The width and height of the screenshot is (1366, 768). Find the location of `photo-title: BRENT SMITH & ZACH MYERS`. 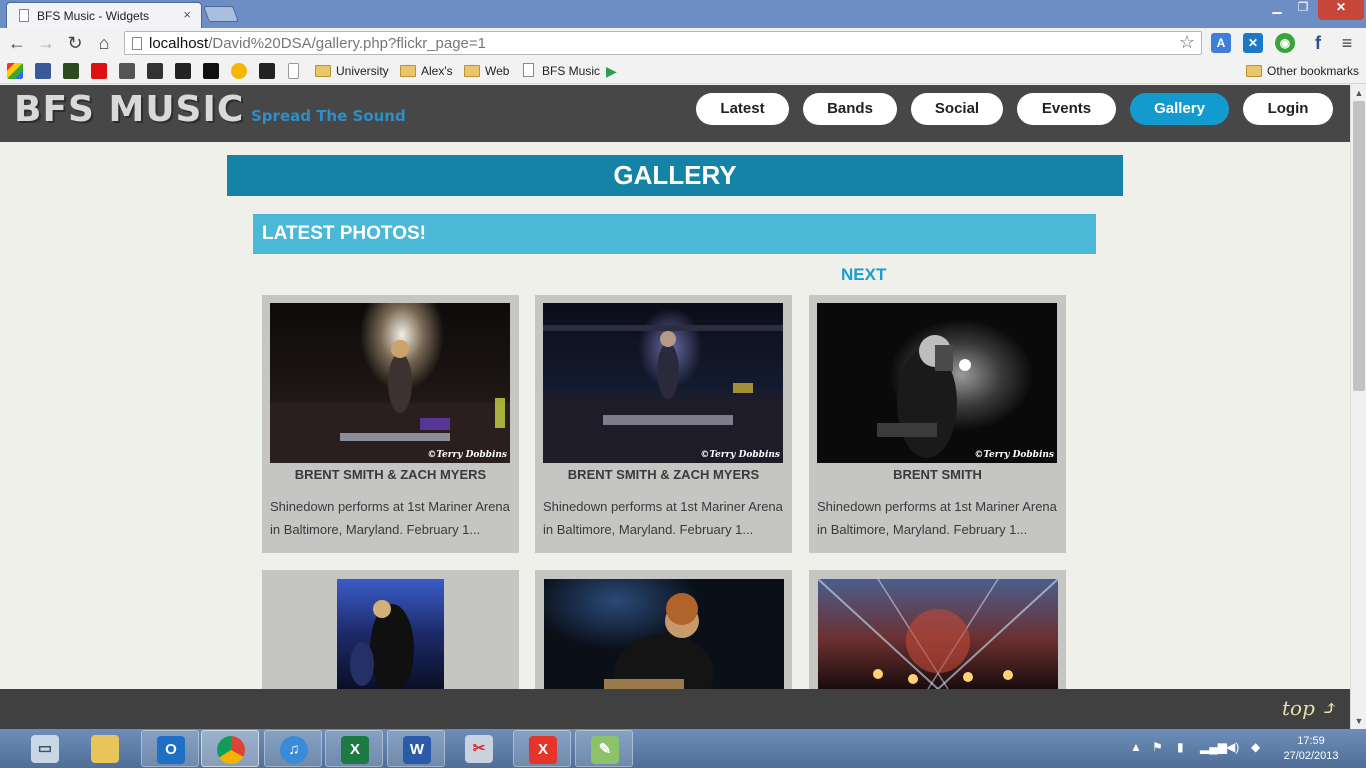

photo-title: BRENT SMITH & ZACH MYERS is located at coordinates (663, 474).